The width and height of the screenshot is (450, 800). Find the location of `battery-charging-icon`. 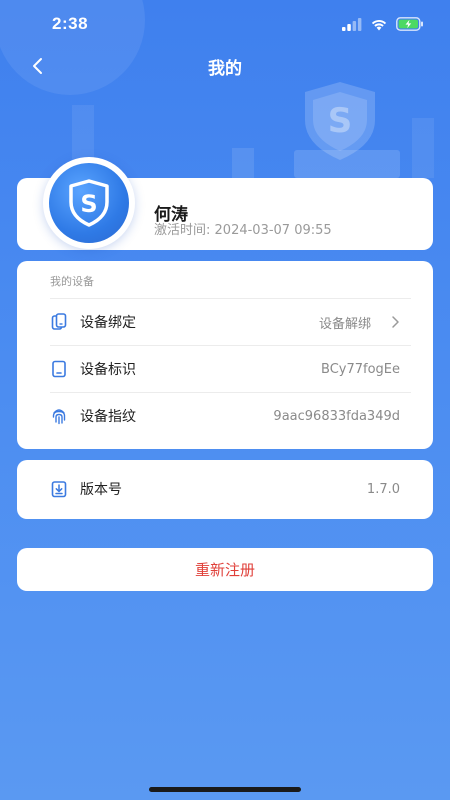

battery-charging-icon is located at coordinates (409, 24).